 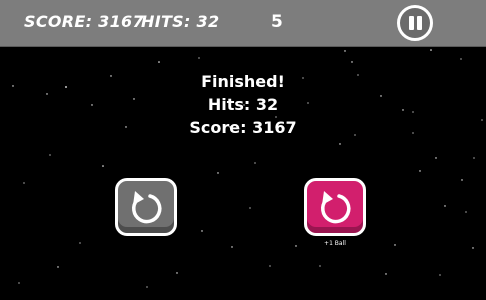 What do you see at coordinates (243, 104) in the screenshot?
I see `final-hits: Hits: 32` at bounding box center [243, 104].